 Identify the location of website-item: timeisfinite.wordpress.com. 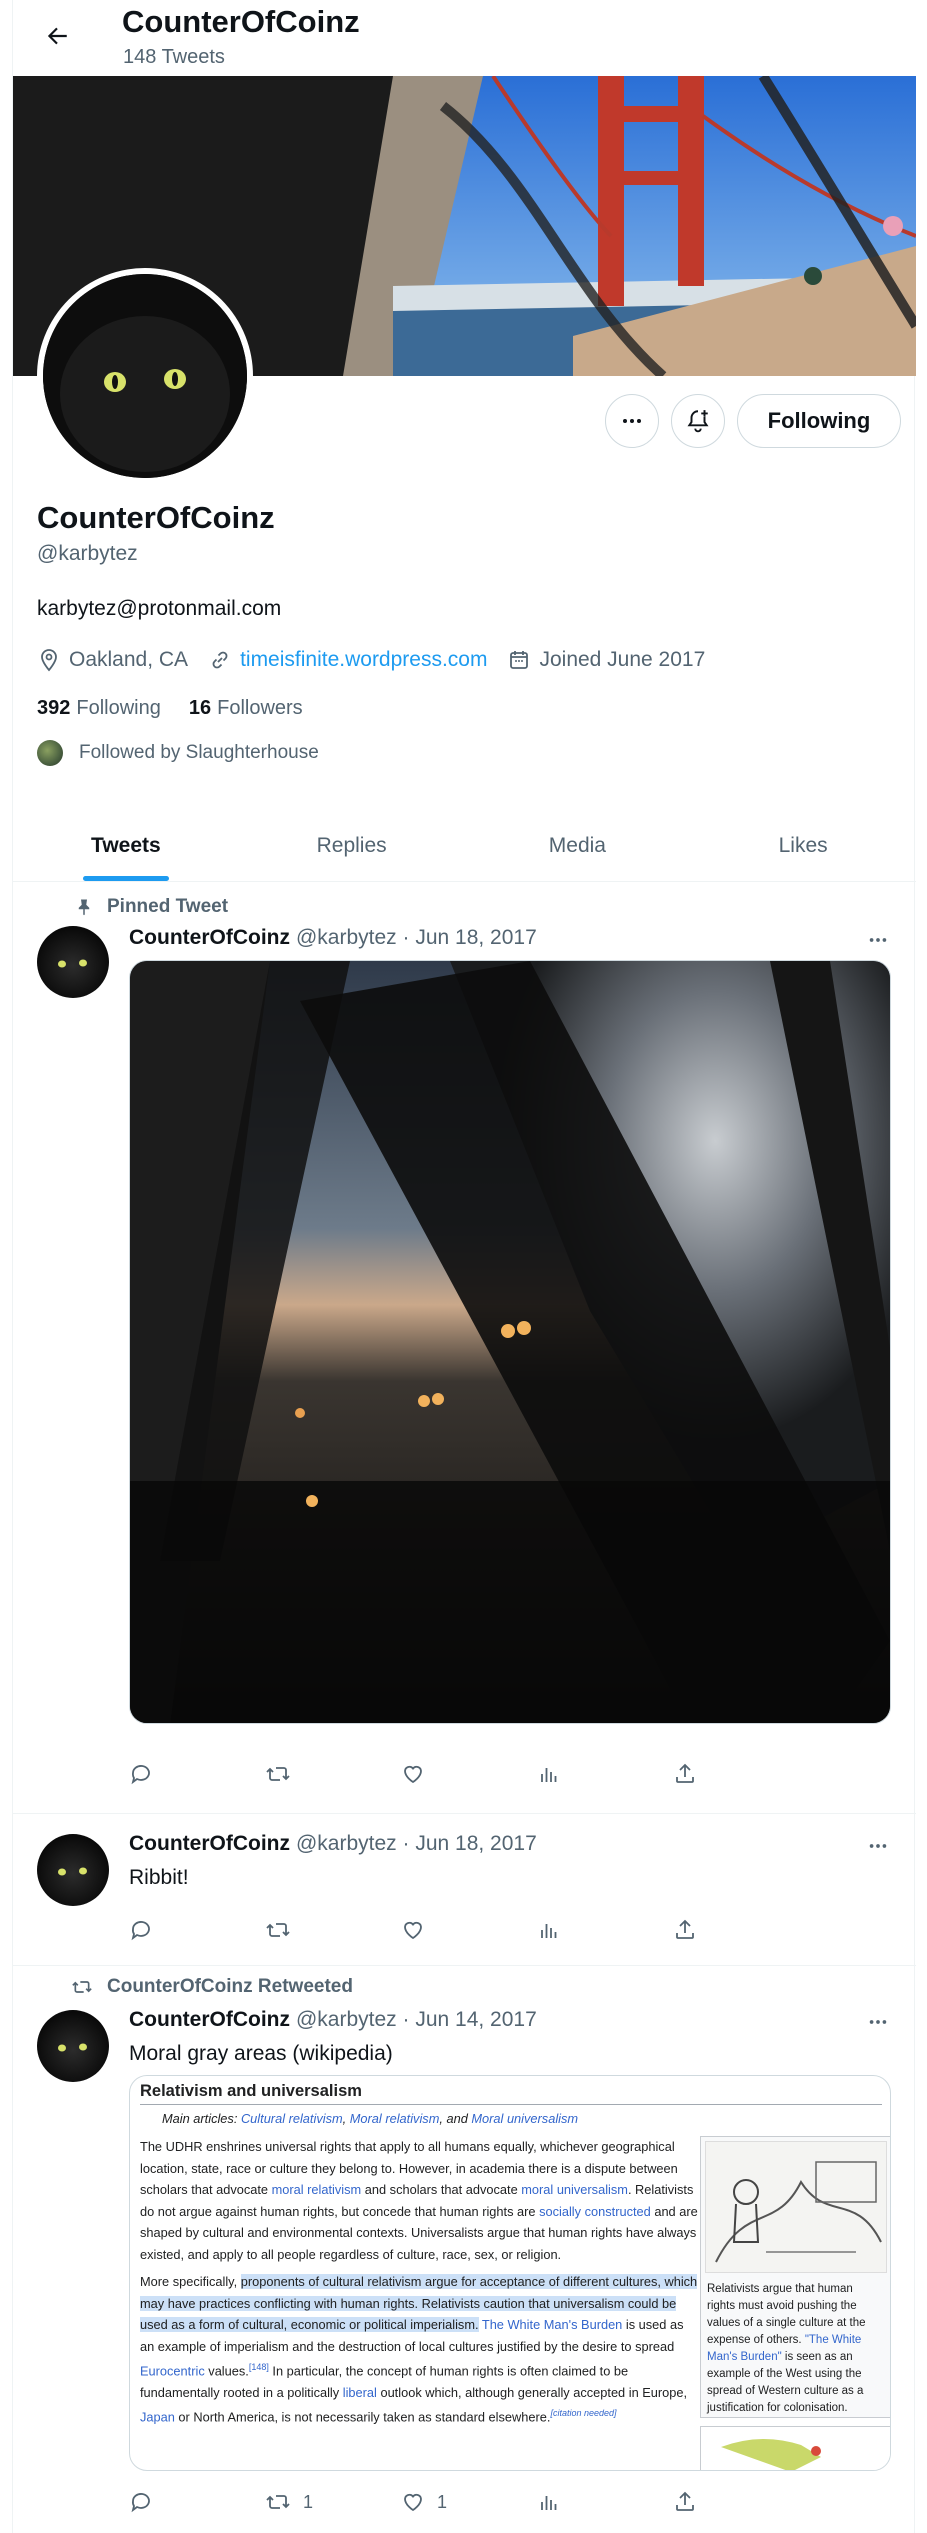
(347, 660).